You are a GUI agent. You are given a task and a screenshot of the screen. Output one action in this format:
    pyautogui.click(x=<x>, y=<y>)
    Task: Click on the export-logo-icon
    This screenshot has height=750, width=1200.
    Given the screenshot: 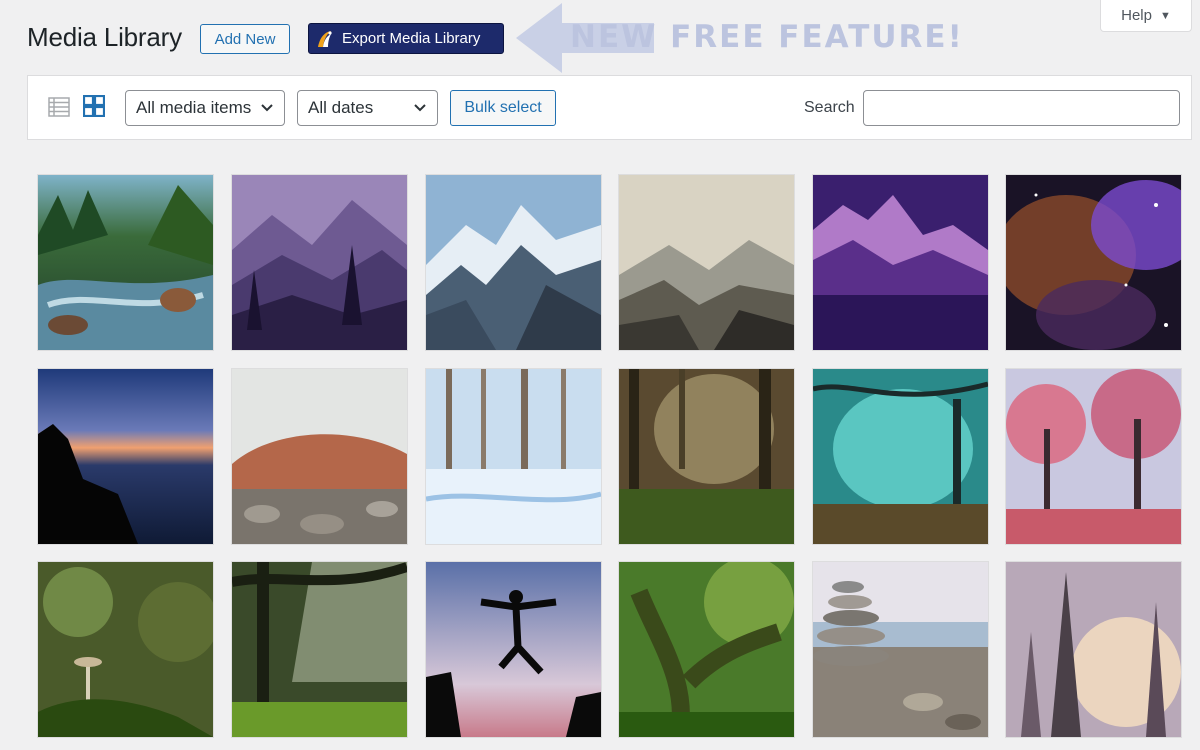 What is the action you would take?
    pyautogui.click(x=325, y=38)
    